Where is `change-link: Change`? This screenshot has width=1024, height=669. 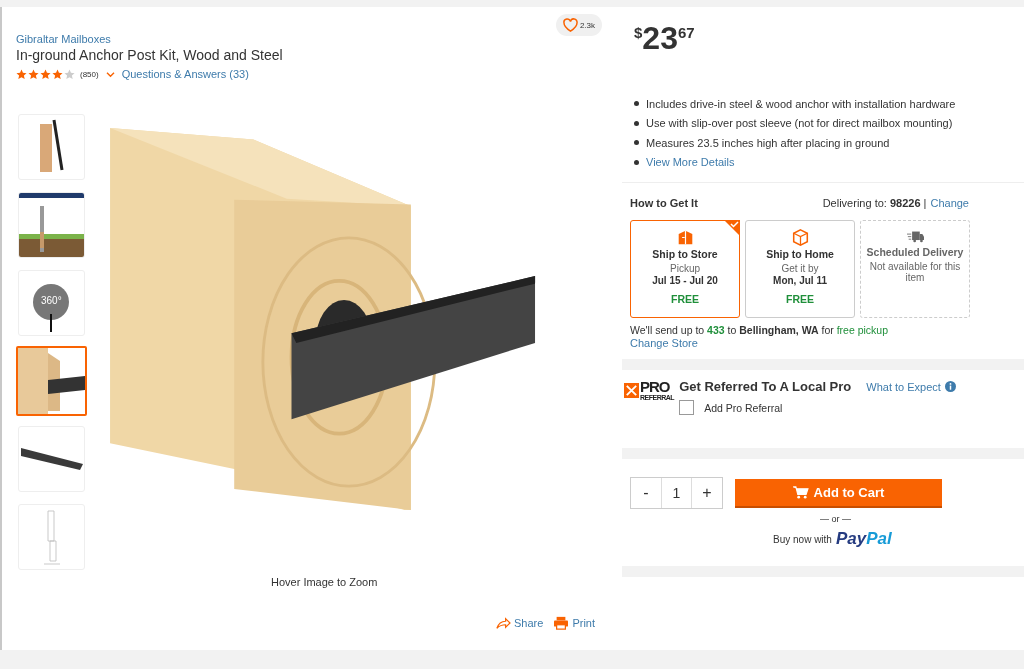 change-link: Change is located at coordinates (949, 203).